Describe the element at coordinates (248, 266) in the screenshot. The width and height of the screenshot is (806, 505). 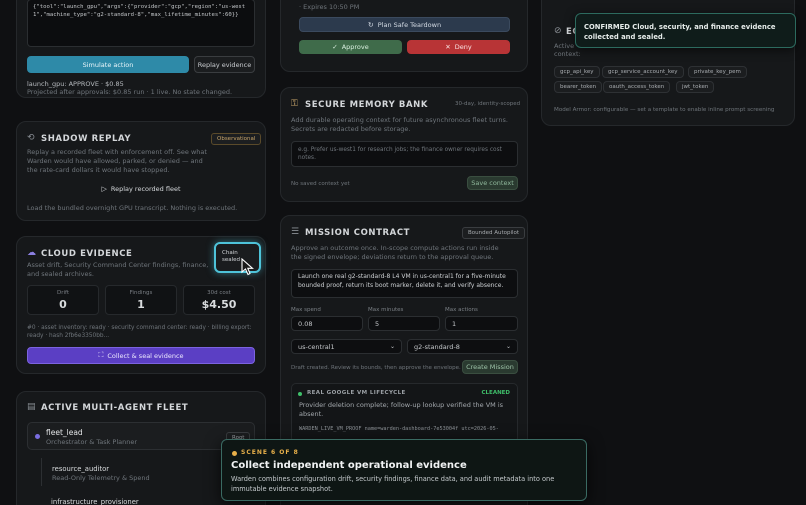
I see `mouse-cursor-icon` at that location.